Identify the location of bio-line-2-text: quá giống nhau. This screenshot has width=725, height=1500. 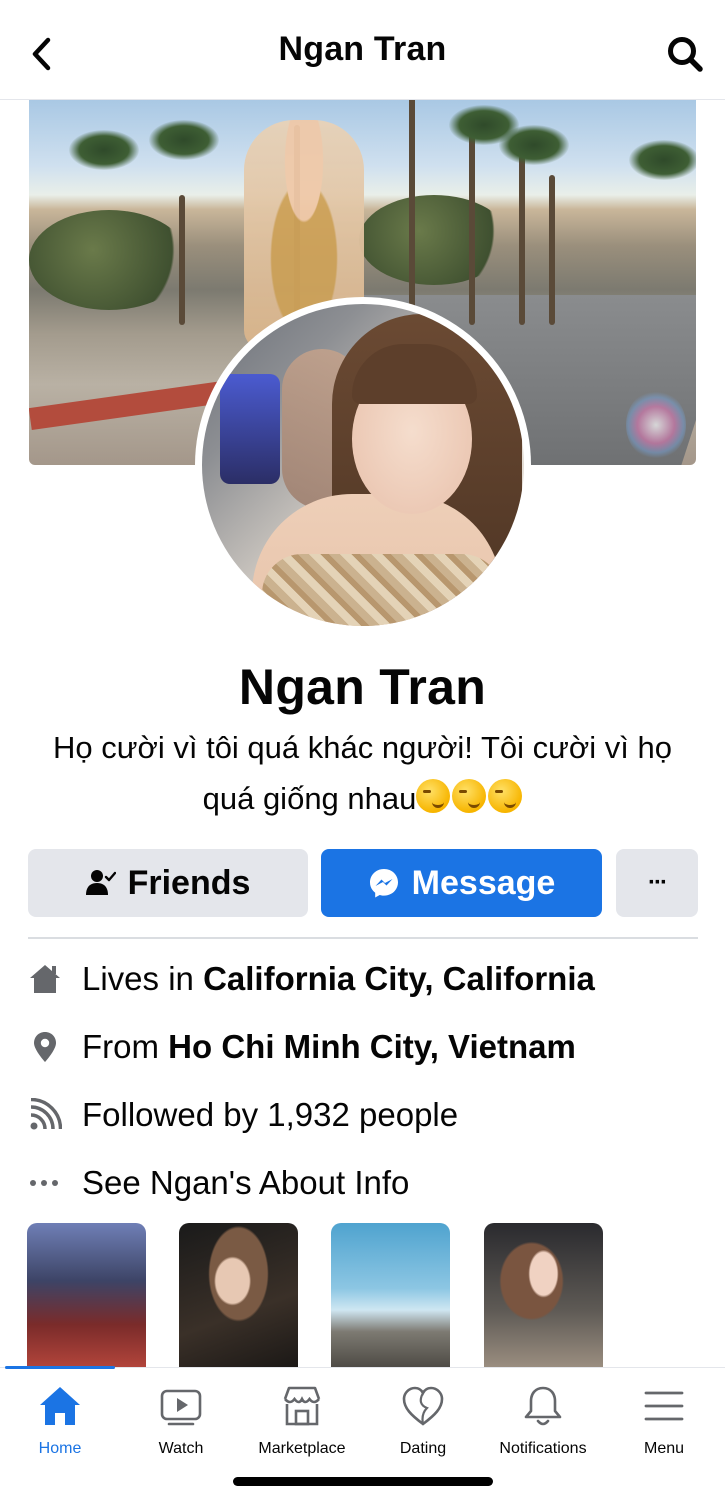
(309, 798).